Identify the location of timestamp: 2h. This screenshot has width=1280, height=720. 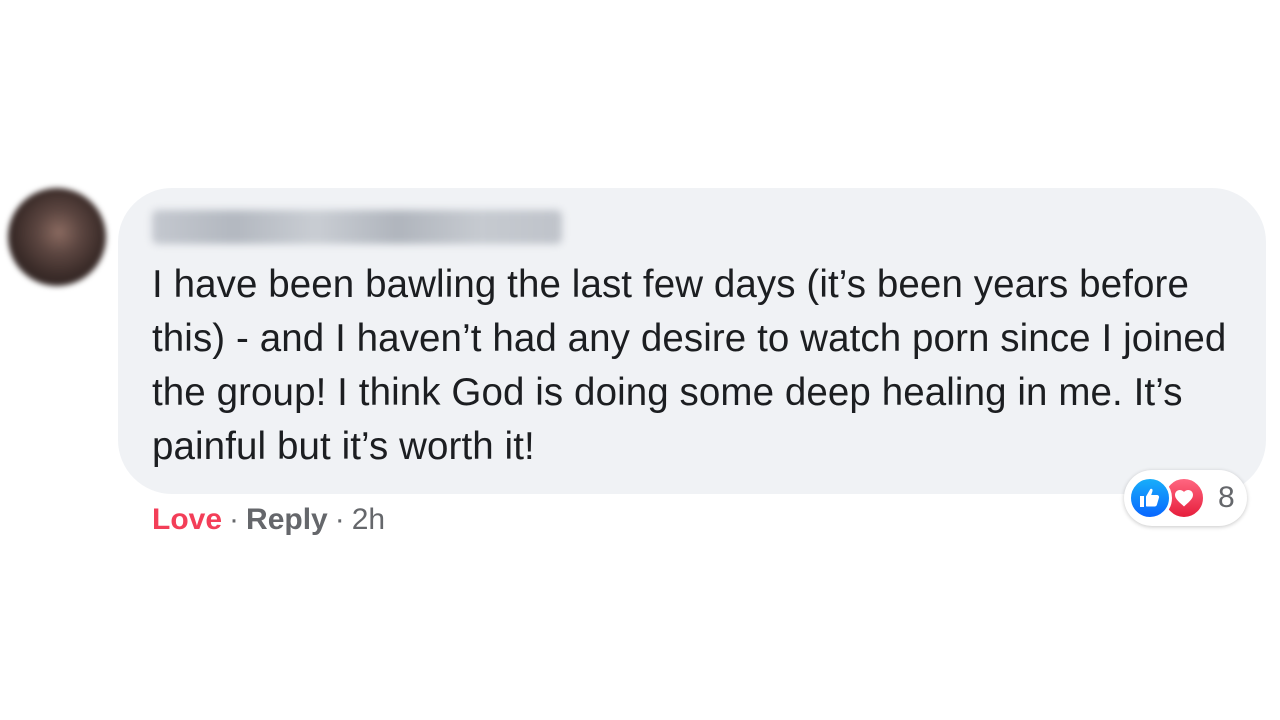
(368, 519).